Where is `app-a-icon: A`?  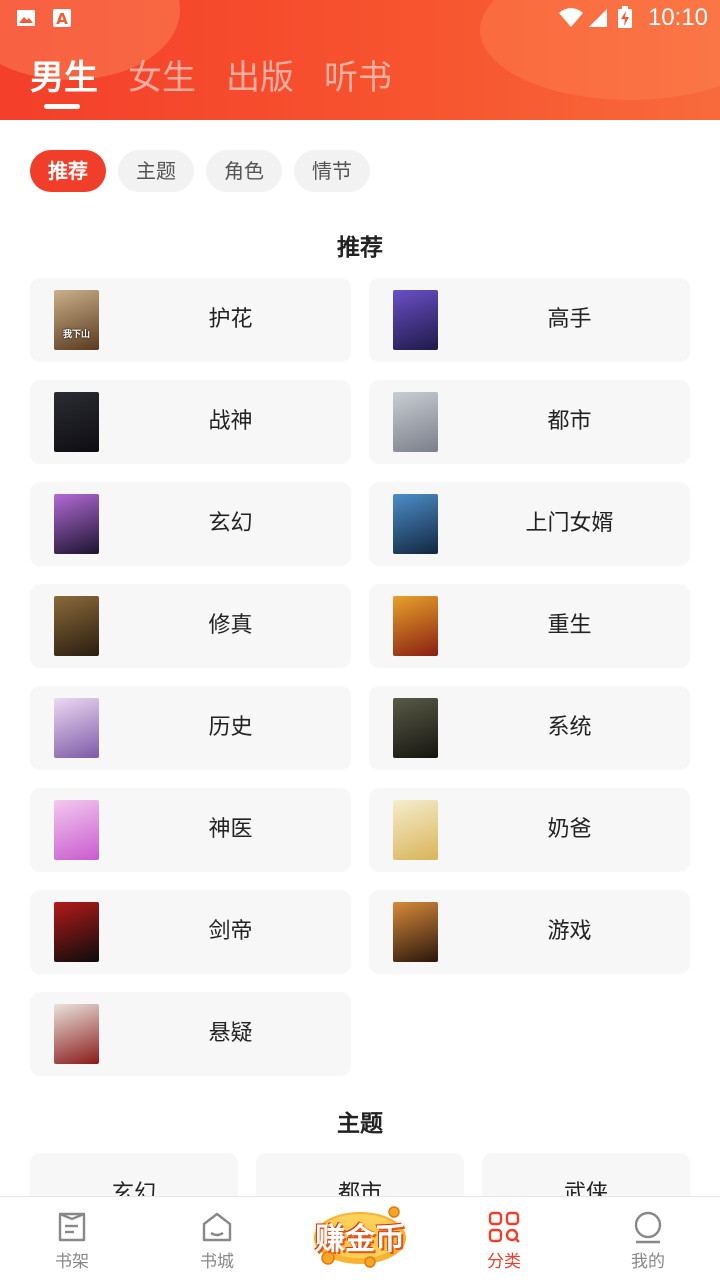
app-a-icon: A is located at coordinates (62, 18).